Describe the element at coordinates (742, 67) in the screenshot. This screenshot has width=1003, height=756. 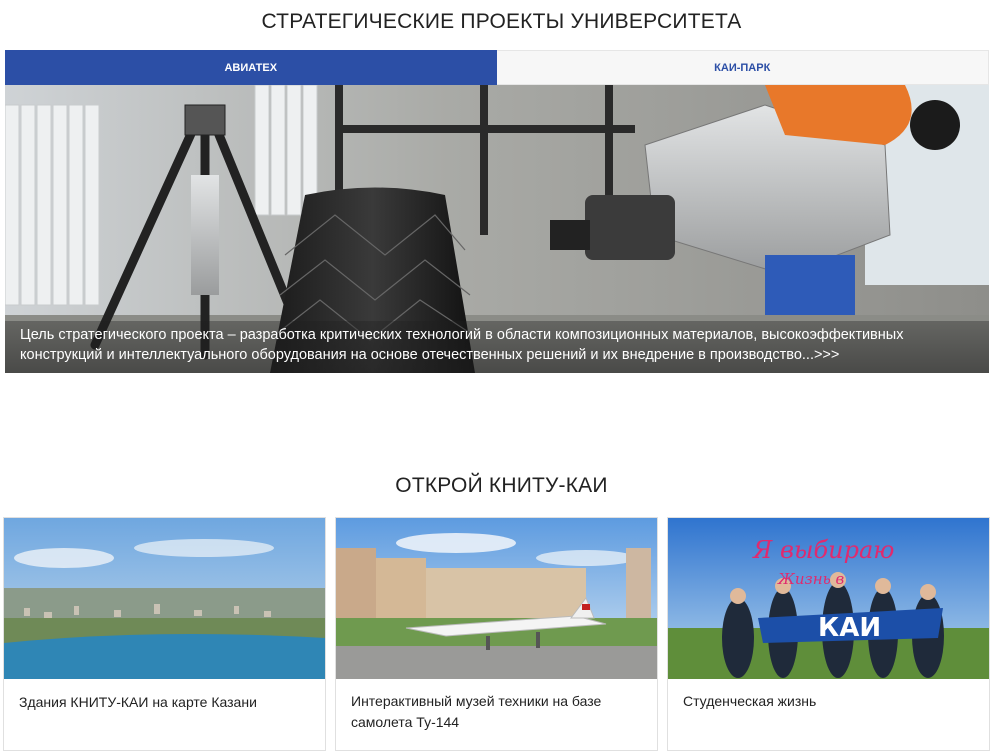
I see `tab-kai-park: КАИ-ПАРК` at that location.